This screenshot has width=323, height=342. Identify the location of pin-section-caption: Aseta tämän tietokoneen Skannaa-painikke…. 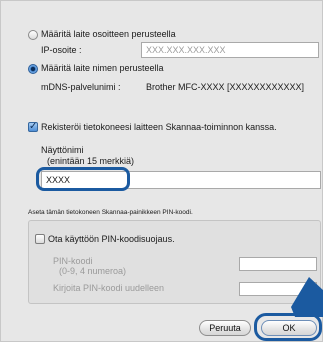
(110, 212).